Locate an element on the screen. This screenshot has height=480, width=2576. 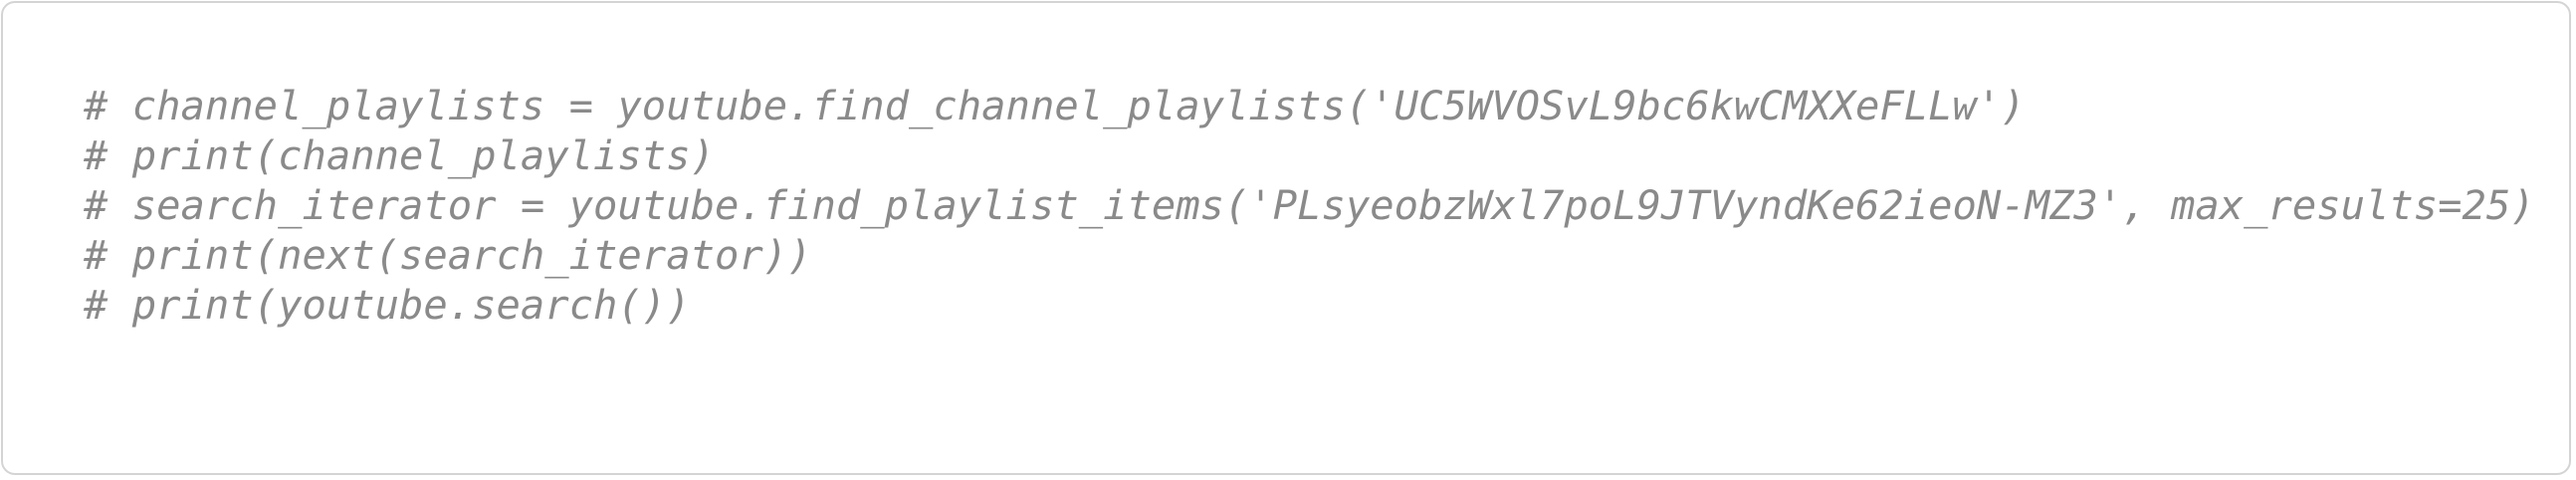
code-line-print-channel-playlists: # print(channel_playlists) is located at coordinates (399, 155).